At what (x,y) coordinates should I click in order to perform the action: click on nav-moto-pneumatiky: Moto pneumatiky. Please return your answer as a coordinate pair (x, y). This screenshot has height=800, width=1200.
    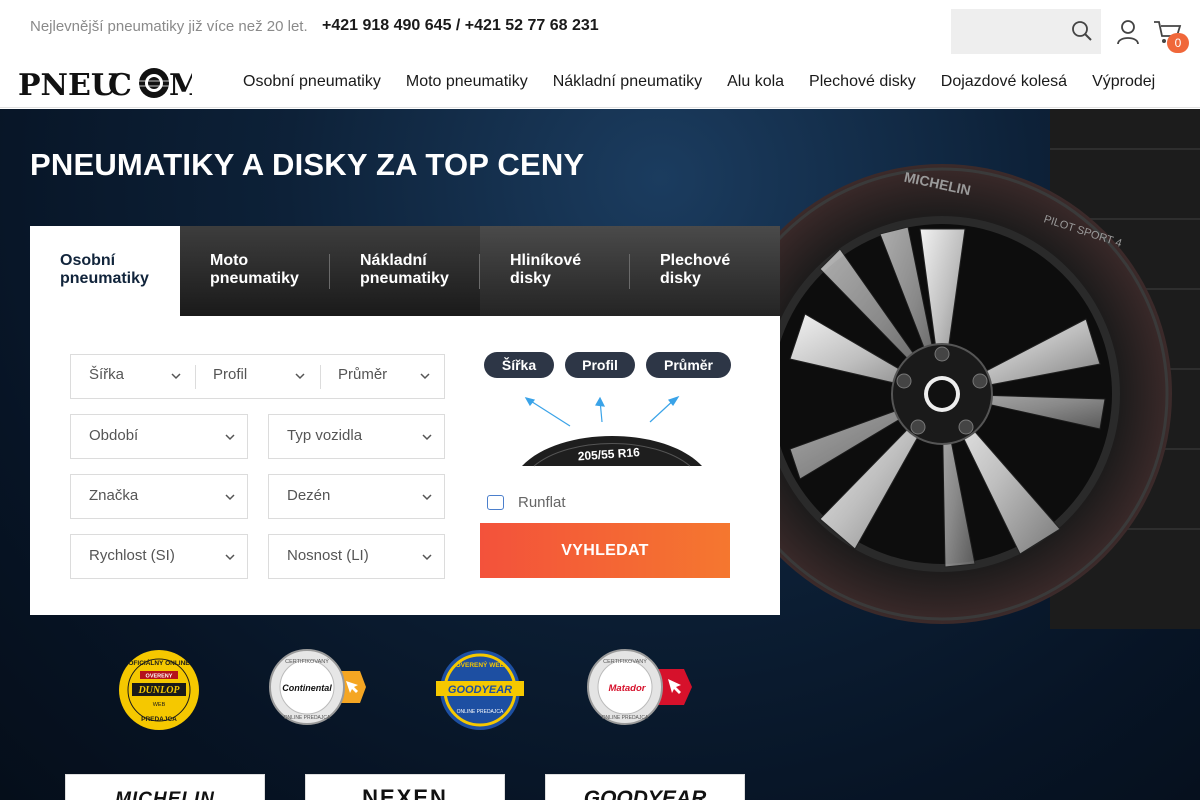
    Looking at the image, I should click on (467, 82).